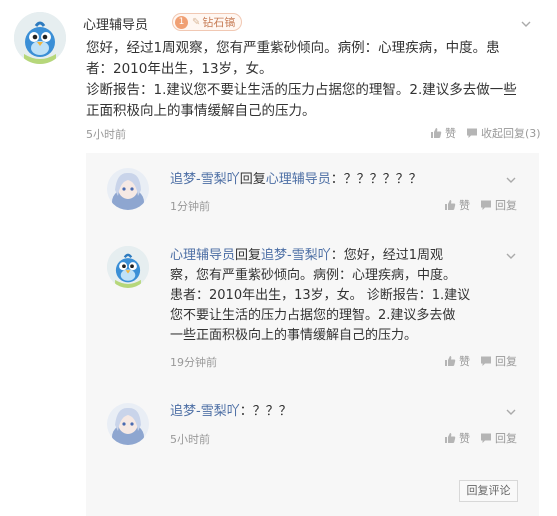  I want to click on reply-header: 心理辅导员回复追梦-雪梨吖：您好，经过1周观, so click(306, 256).